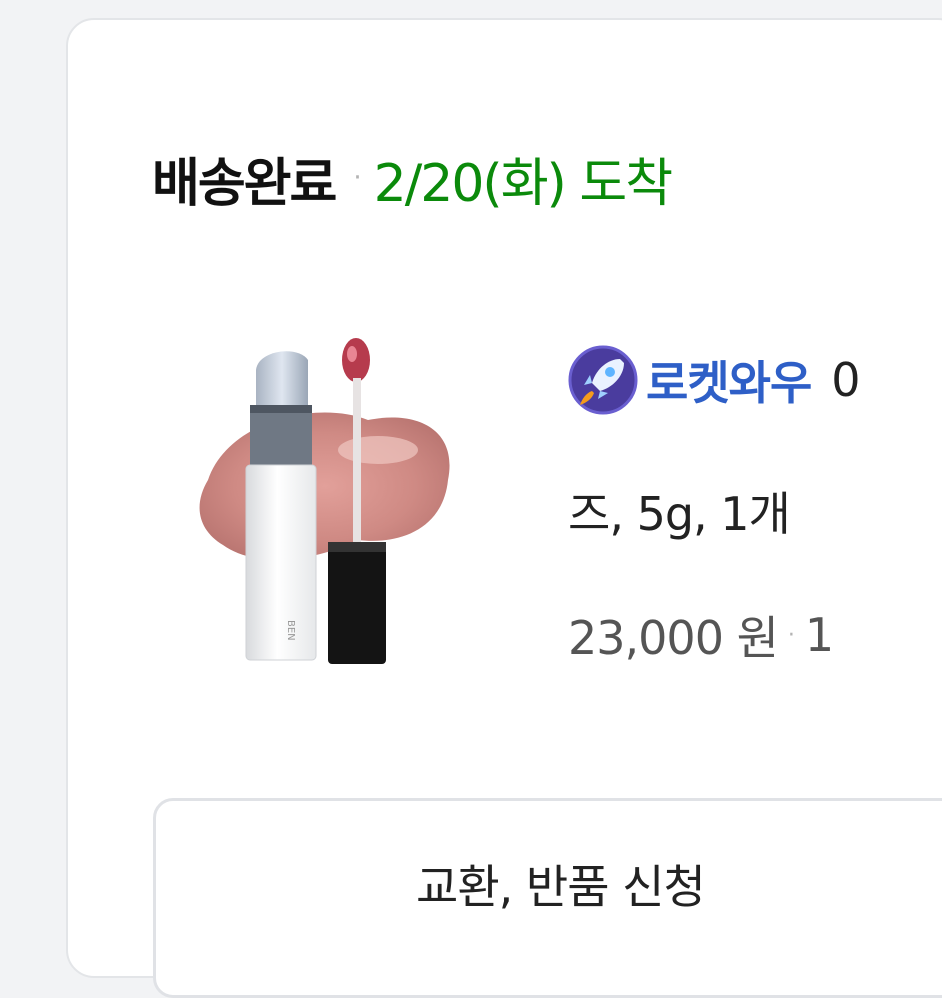 This screenshot has height=998, width=942. Describe the element at coordinates (673, 638) in the screenshot. I see `product-price: 23,000 원` at that location.